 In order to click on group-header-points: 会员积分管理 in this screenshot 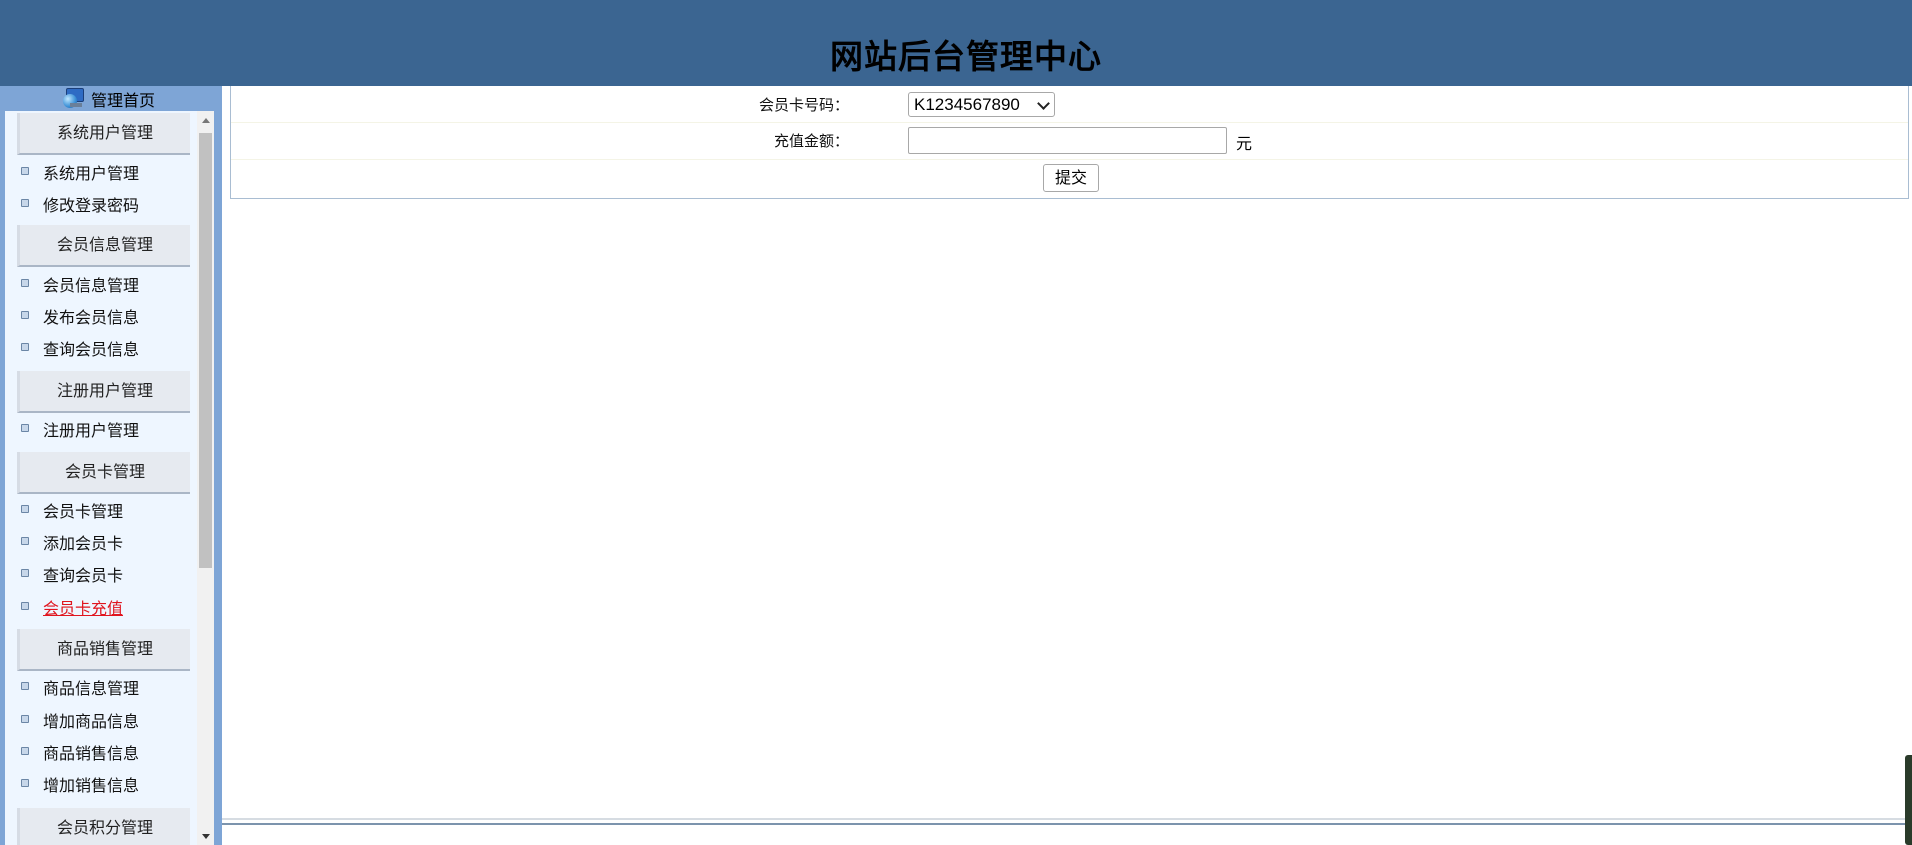, I will do `click(103, 826)`.